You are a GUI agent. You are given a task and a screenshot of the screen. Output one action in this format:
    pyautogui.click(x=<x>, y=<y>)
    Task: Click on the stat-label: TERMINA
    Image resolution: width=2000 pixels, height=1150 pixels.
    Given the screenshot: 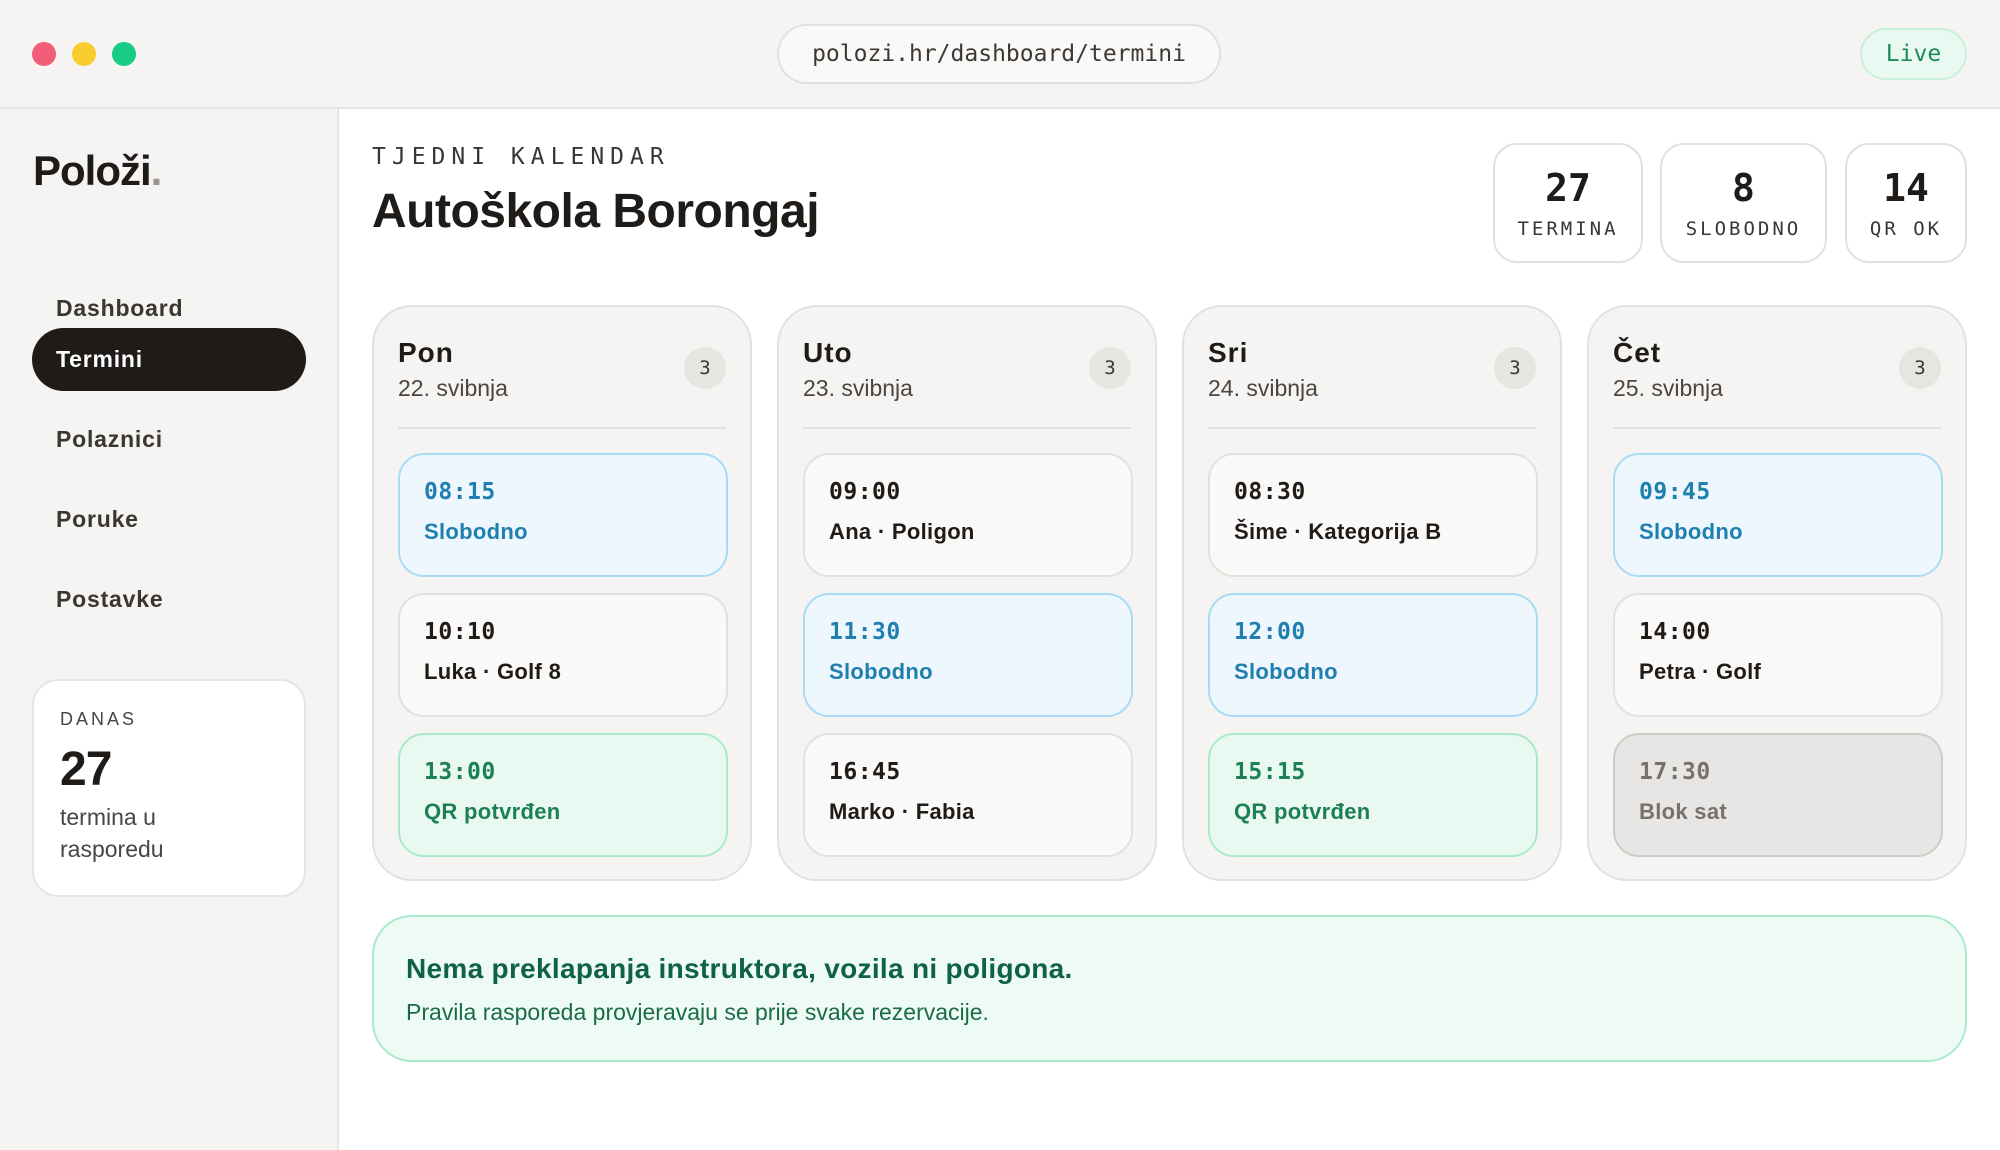 What is the action you would take?
    pyautogui.click(x=1568, y=229)
    